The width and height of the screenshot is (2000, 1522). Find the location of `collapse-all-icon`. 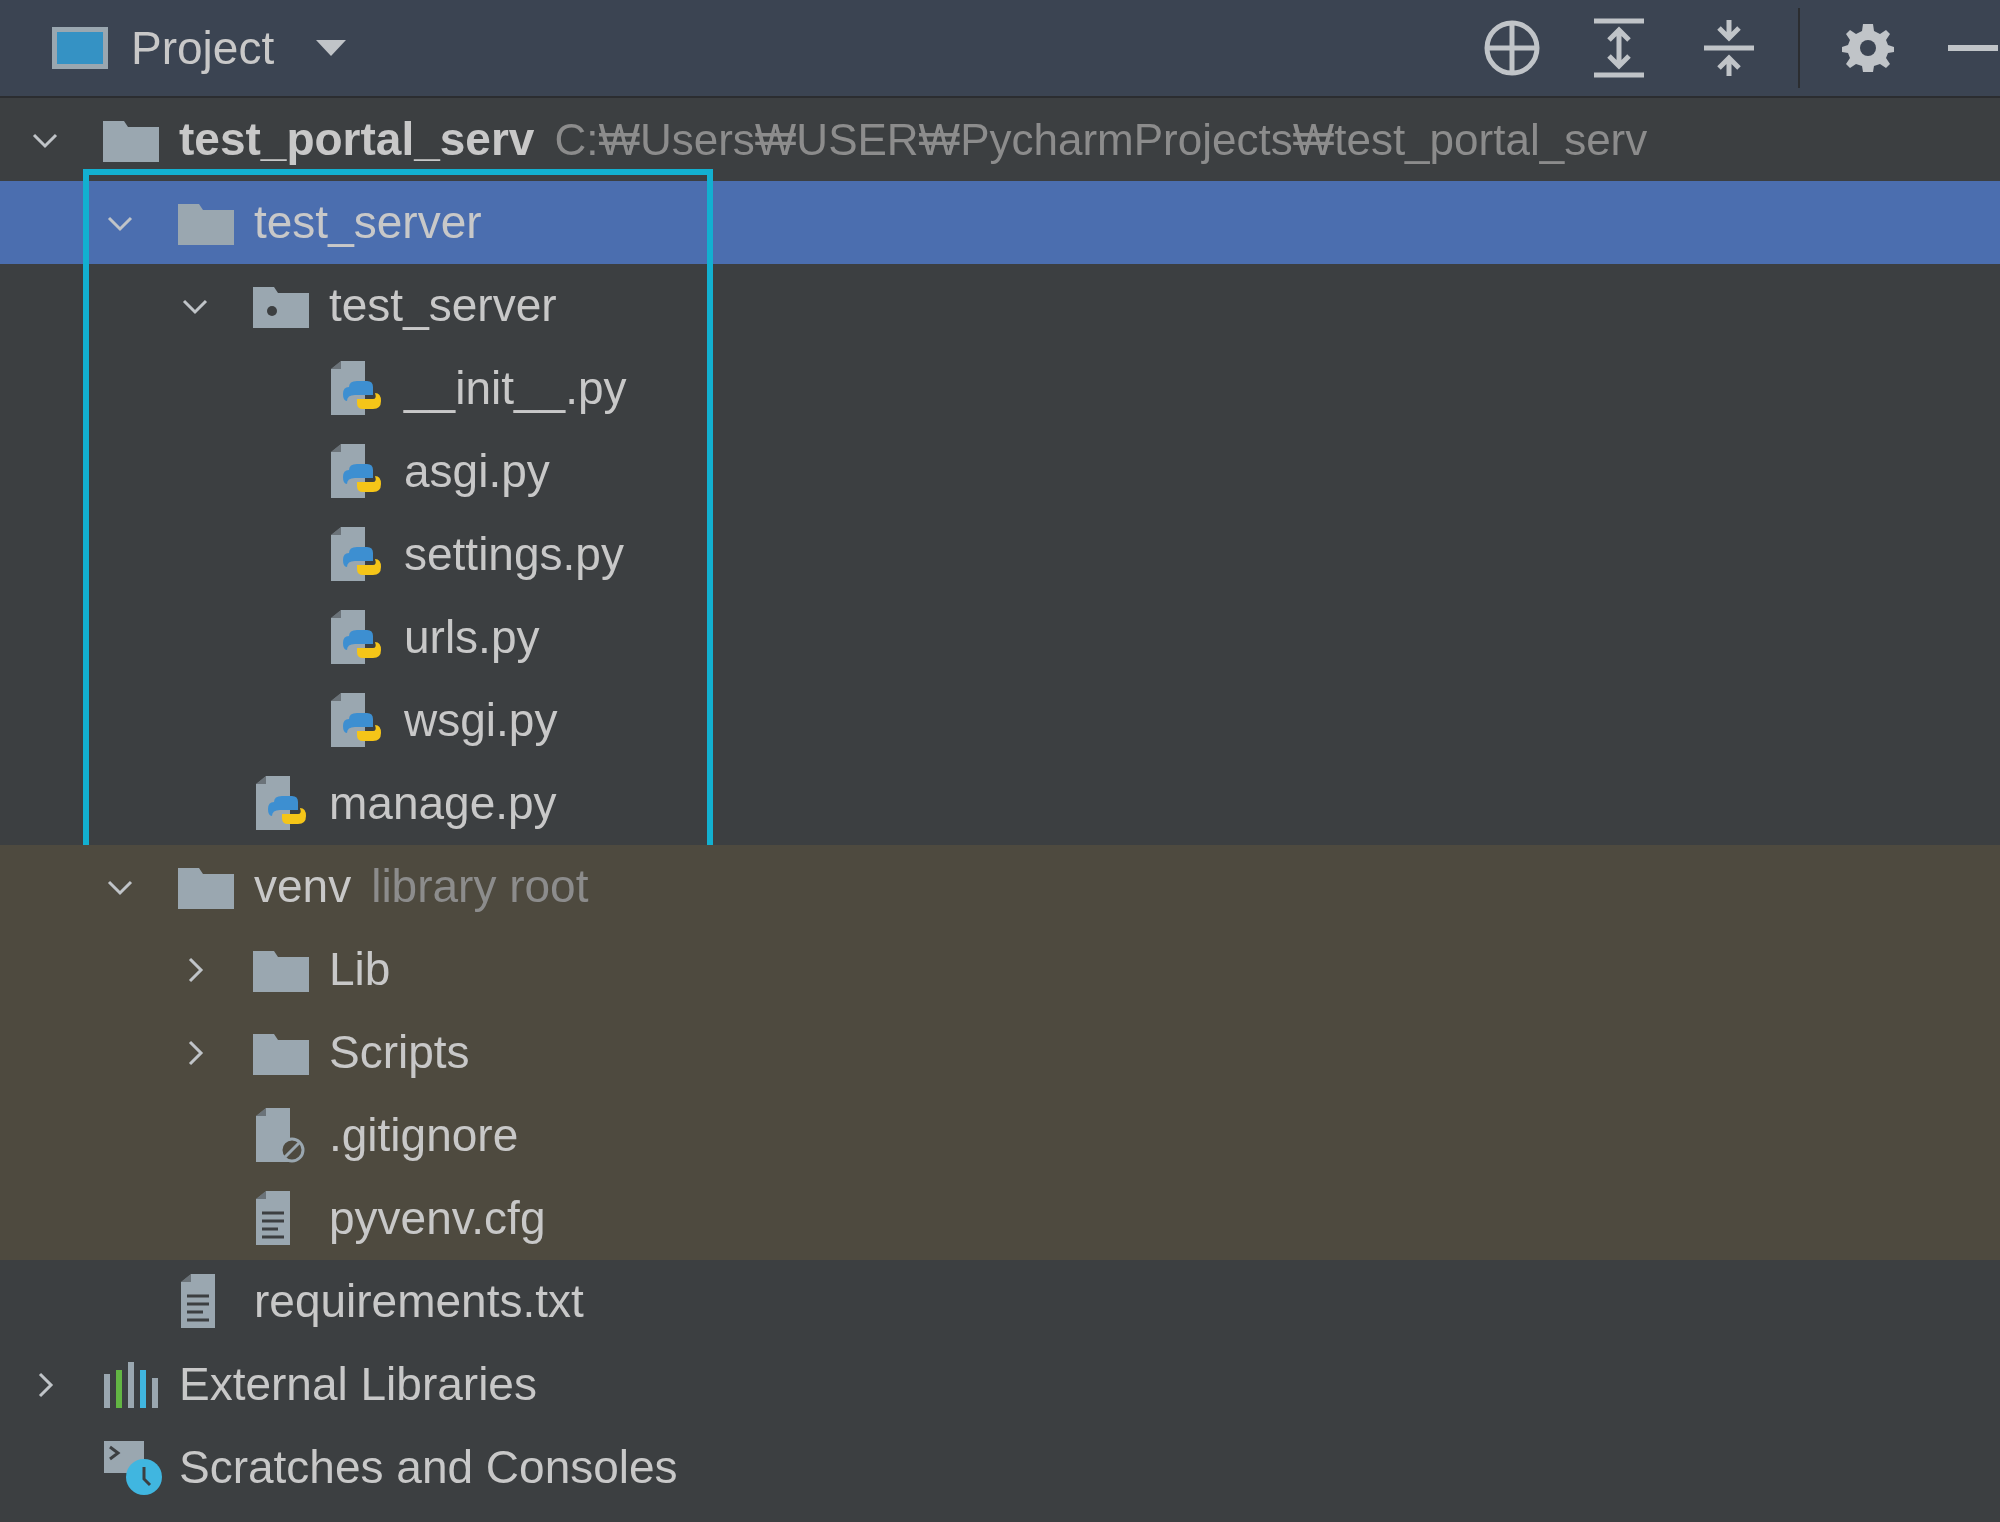

collapse-all-icon is located at coordinates (1729, 48).